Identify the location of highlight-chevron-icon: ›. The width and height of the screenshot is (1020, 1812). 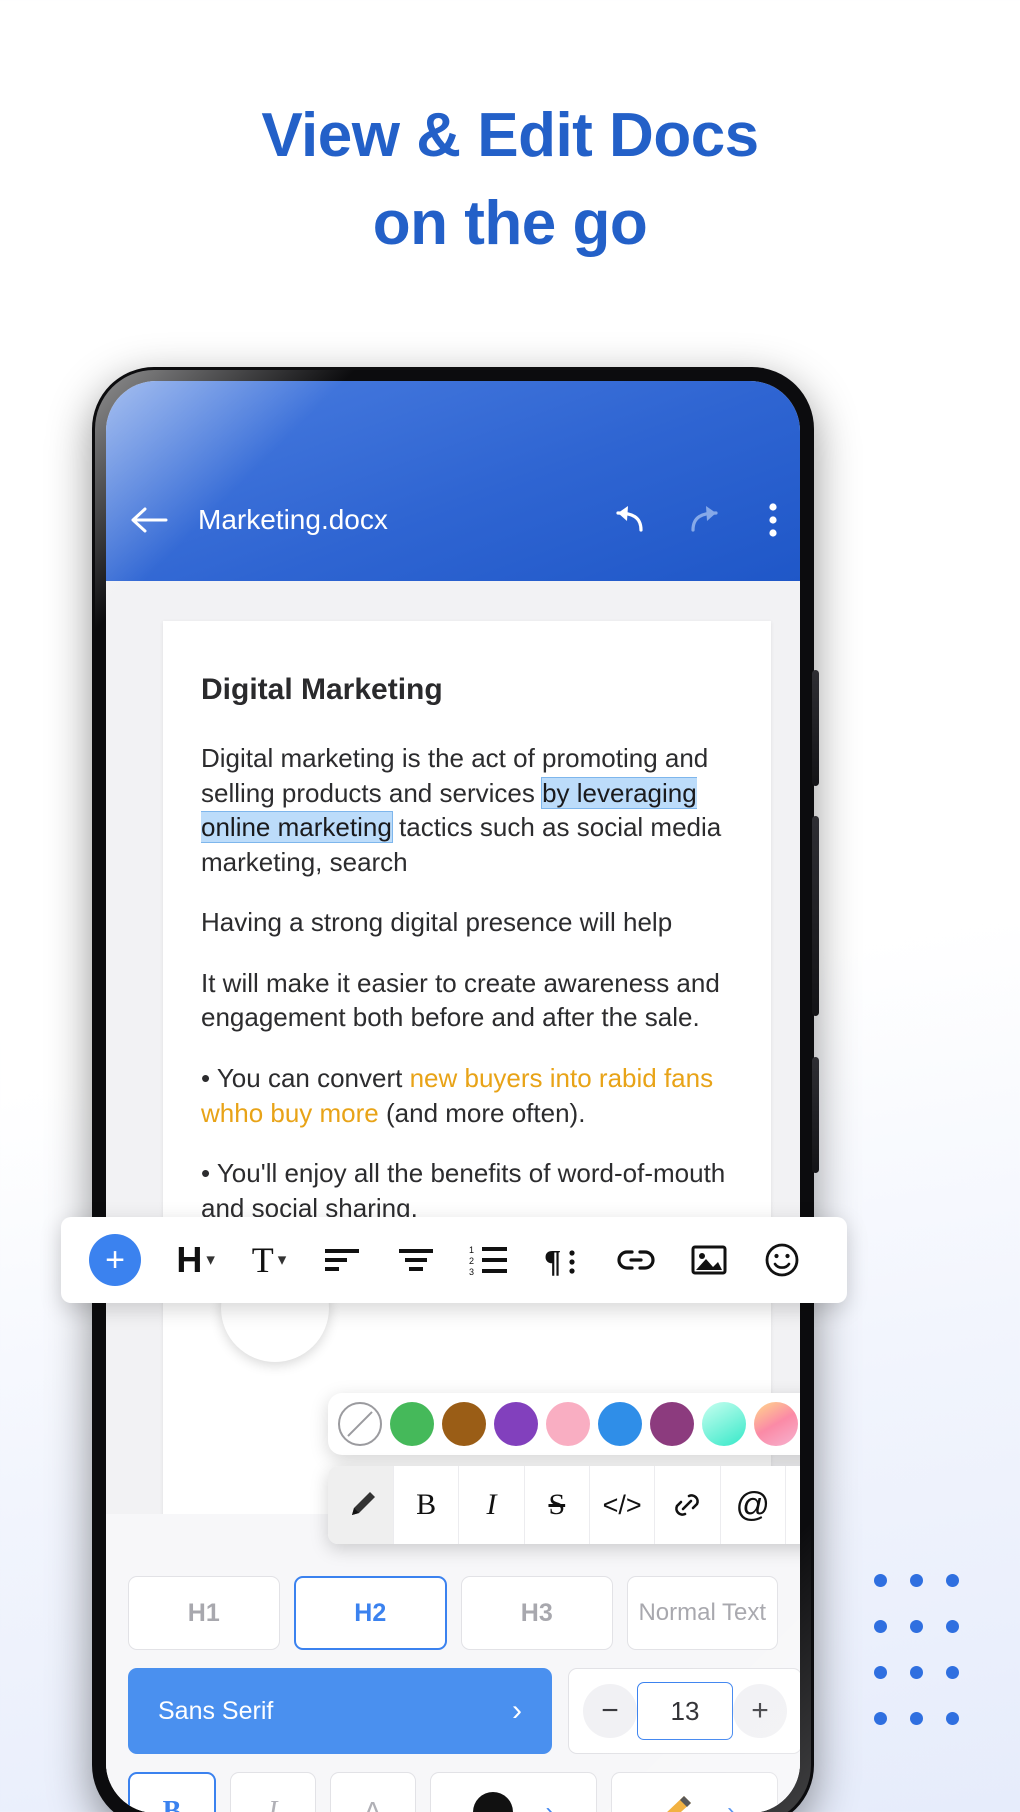
(731, 1805).